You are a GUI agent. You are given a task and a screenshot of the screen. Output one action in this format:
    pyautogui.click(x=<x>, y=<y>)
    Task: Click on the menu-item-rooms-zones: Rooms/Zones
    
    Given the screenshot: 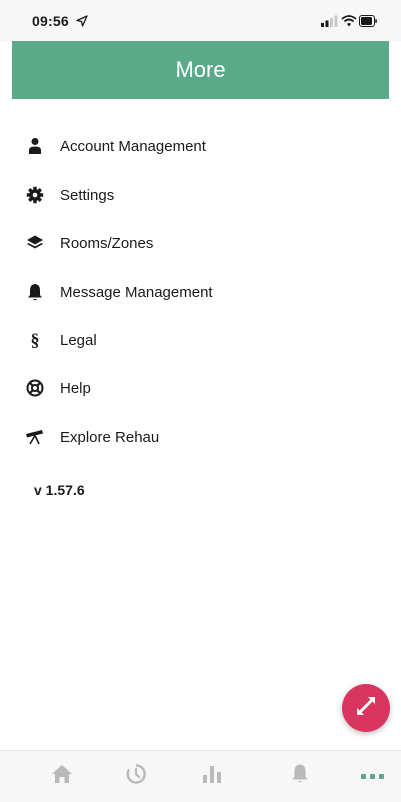 What is the action you would take?
    pyautogui.click(x=194, y=243)
    